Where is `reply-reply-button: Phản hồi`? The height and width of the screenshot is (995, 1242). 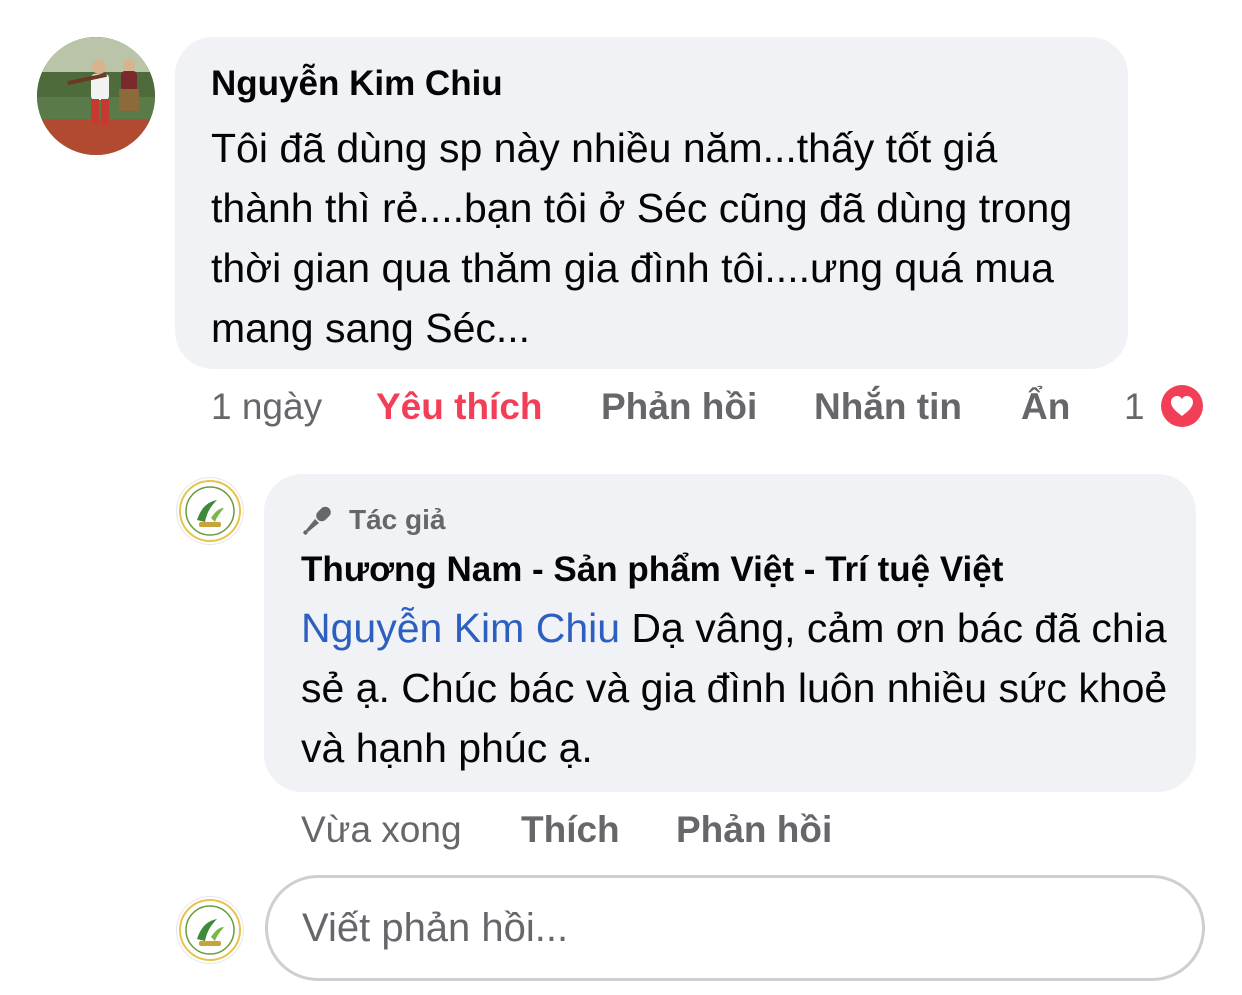
reply-reply-button: Phản hồi is located at coordinates (754, 830).